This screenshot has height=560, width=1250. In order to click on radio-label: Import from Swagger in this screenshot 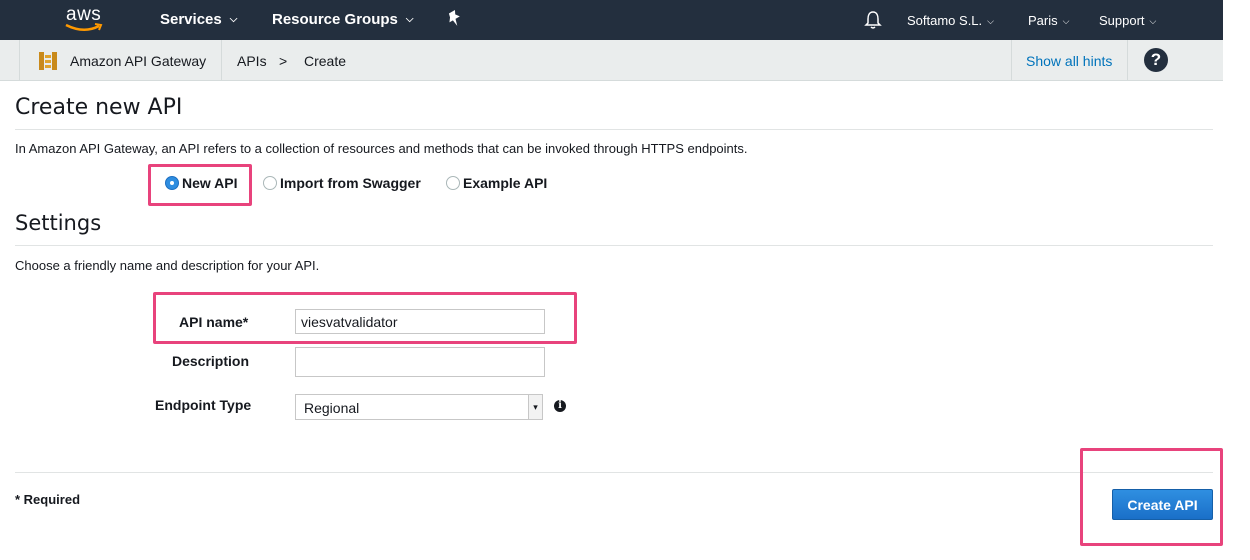, I will do `click(350, 183)`.